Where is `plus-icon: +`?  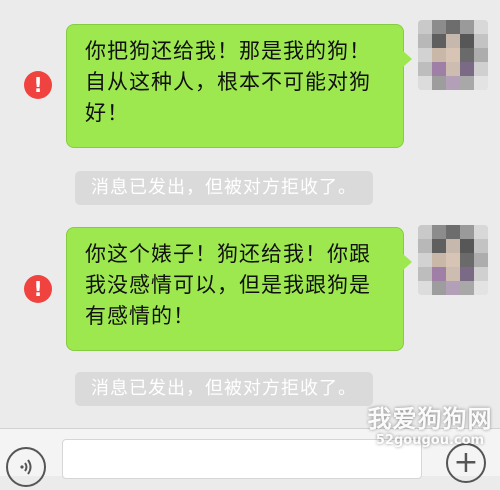 plus-icon: + is located at coordinates (466, 463).